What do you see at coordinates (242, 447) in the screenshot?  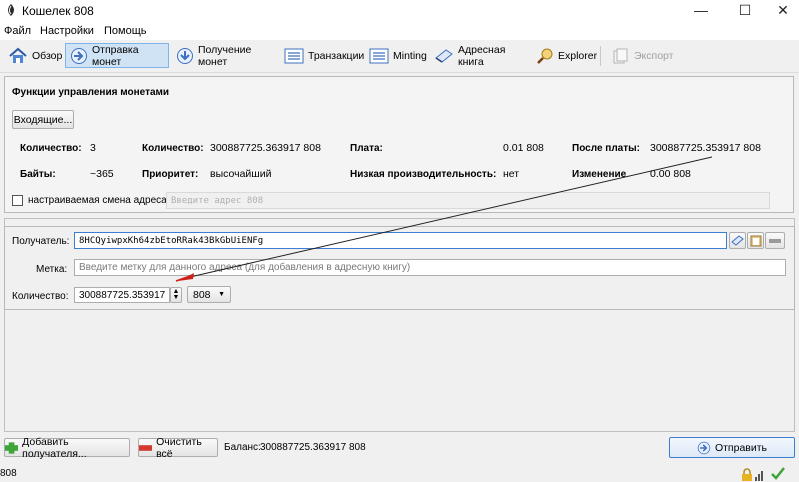 I see `balance-label: Баланс:` at bounding box center [242, 447].